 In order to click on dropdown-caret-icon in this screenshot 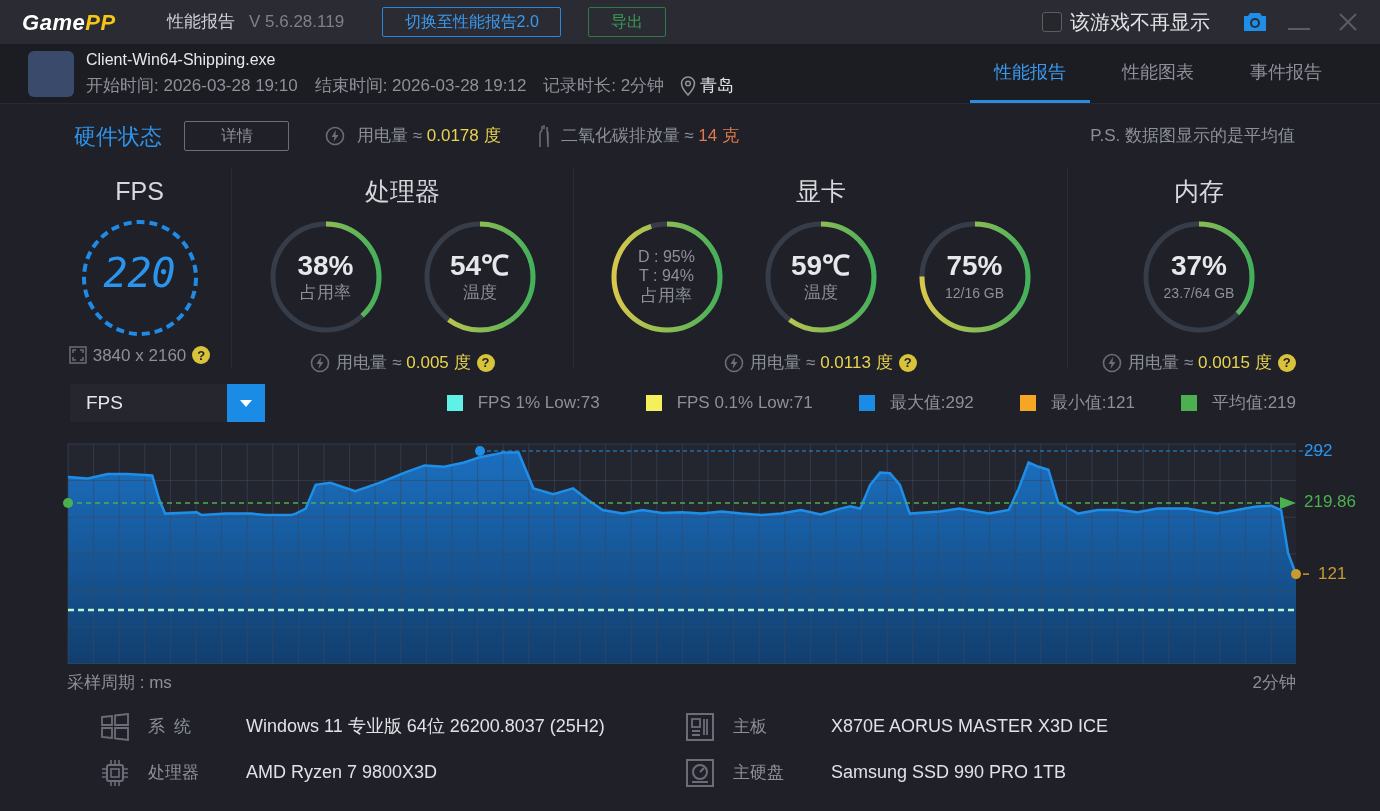, I will do `click(246, 403)`.